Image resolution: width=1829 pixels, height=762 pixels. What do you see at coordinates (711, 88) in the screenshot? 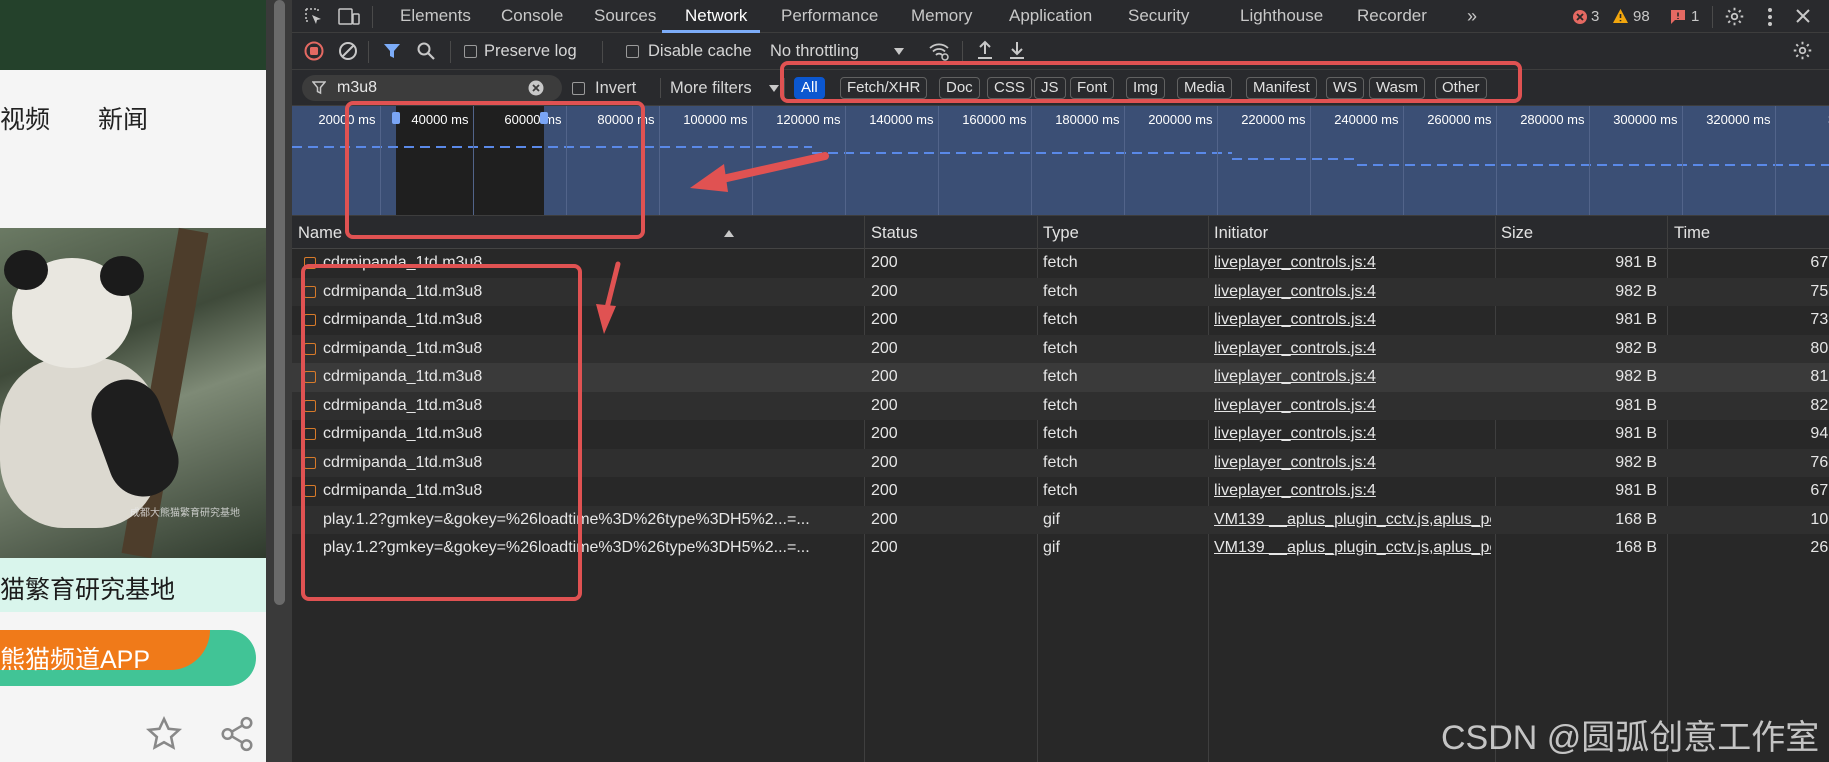
I see `more-filters-button: More filters` at bounding box center [711, 88].